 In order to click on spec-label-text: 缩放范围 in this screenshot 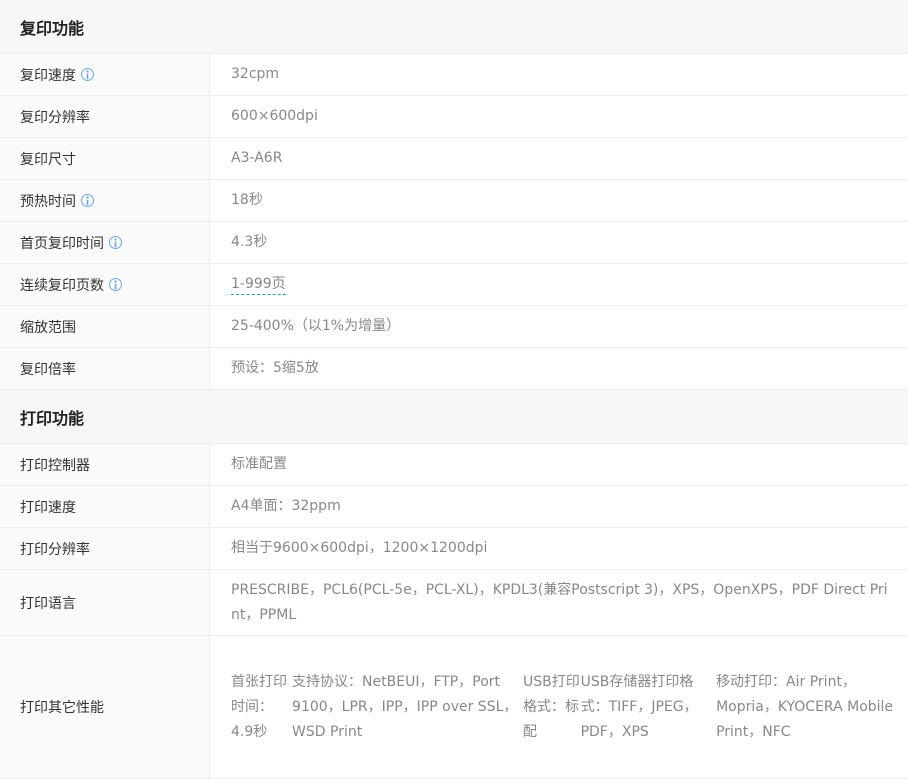, I will do `click(48, 327)`.